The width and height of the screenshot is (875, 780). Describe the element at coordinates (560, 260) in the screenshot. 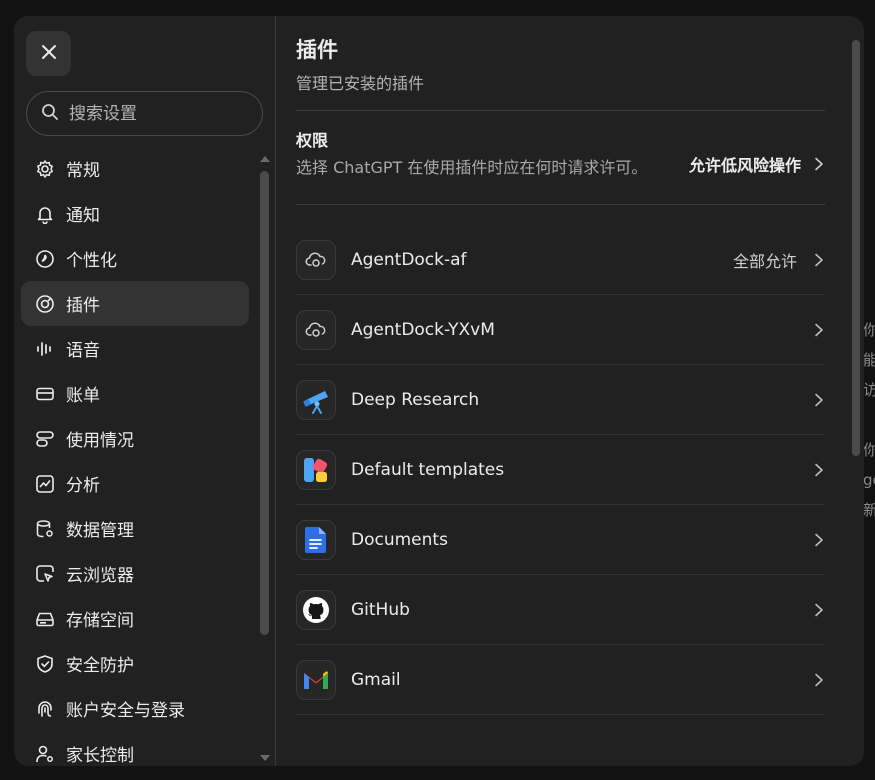

I see `plugin-row-agentdock-af: AgentDock-af 全部允许` at that location.